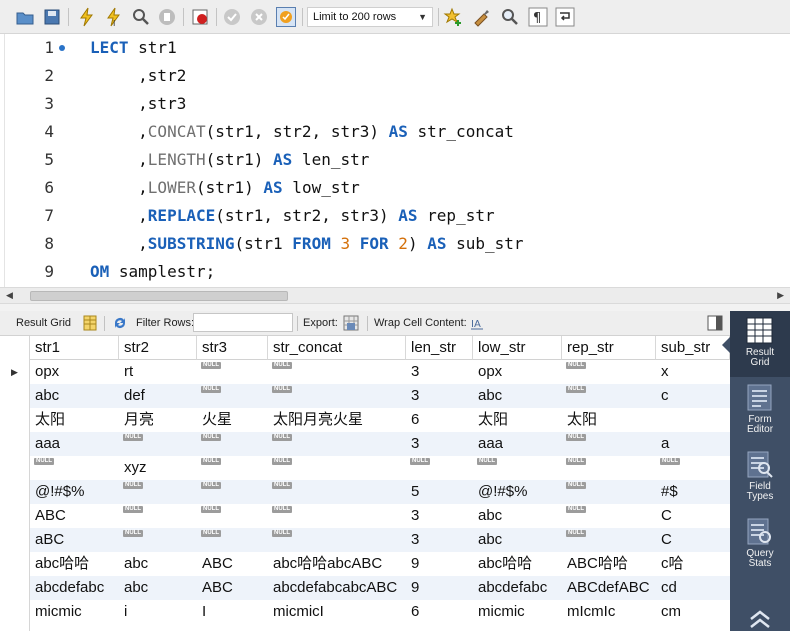  What do you see at coordinates (693, 492) in the screenshot?
I see `cell-sub_str: #$` at bounding box center [693, 492].